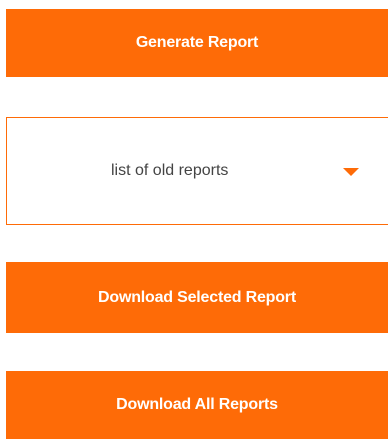 This screenshot has height=439, width=388. I want to click on generate-report-label: Generate Report, so click(197, 42).